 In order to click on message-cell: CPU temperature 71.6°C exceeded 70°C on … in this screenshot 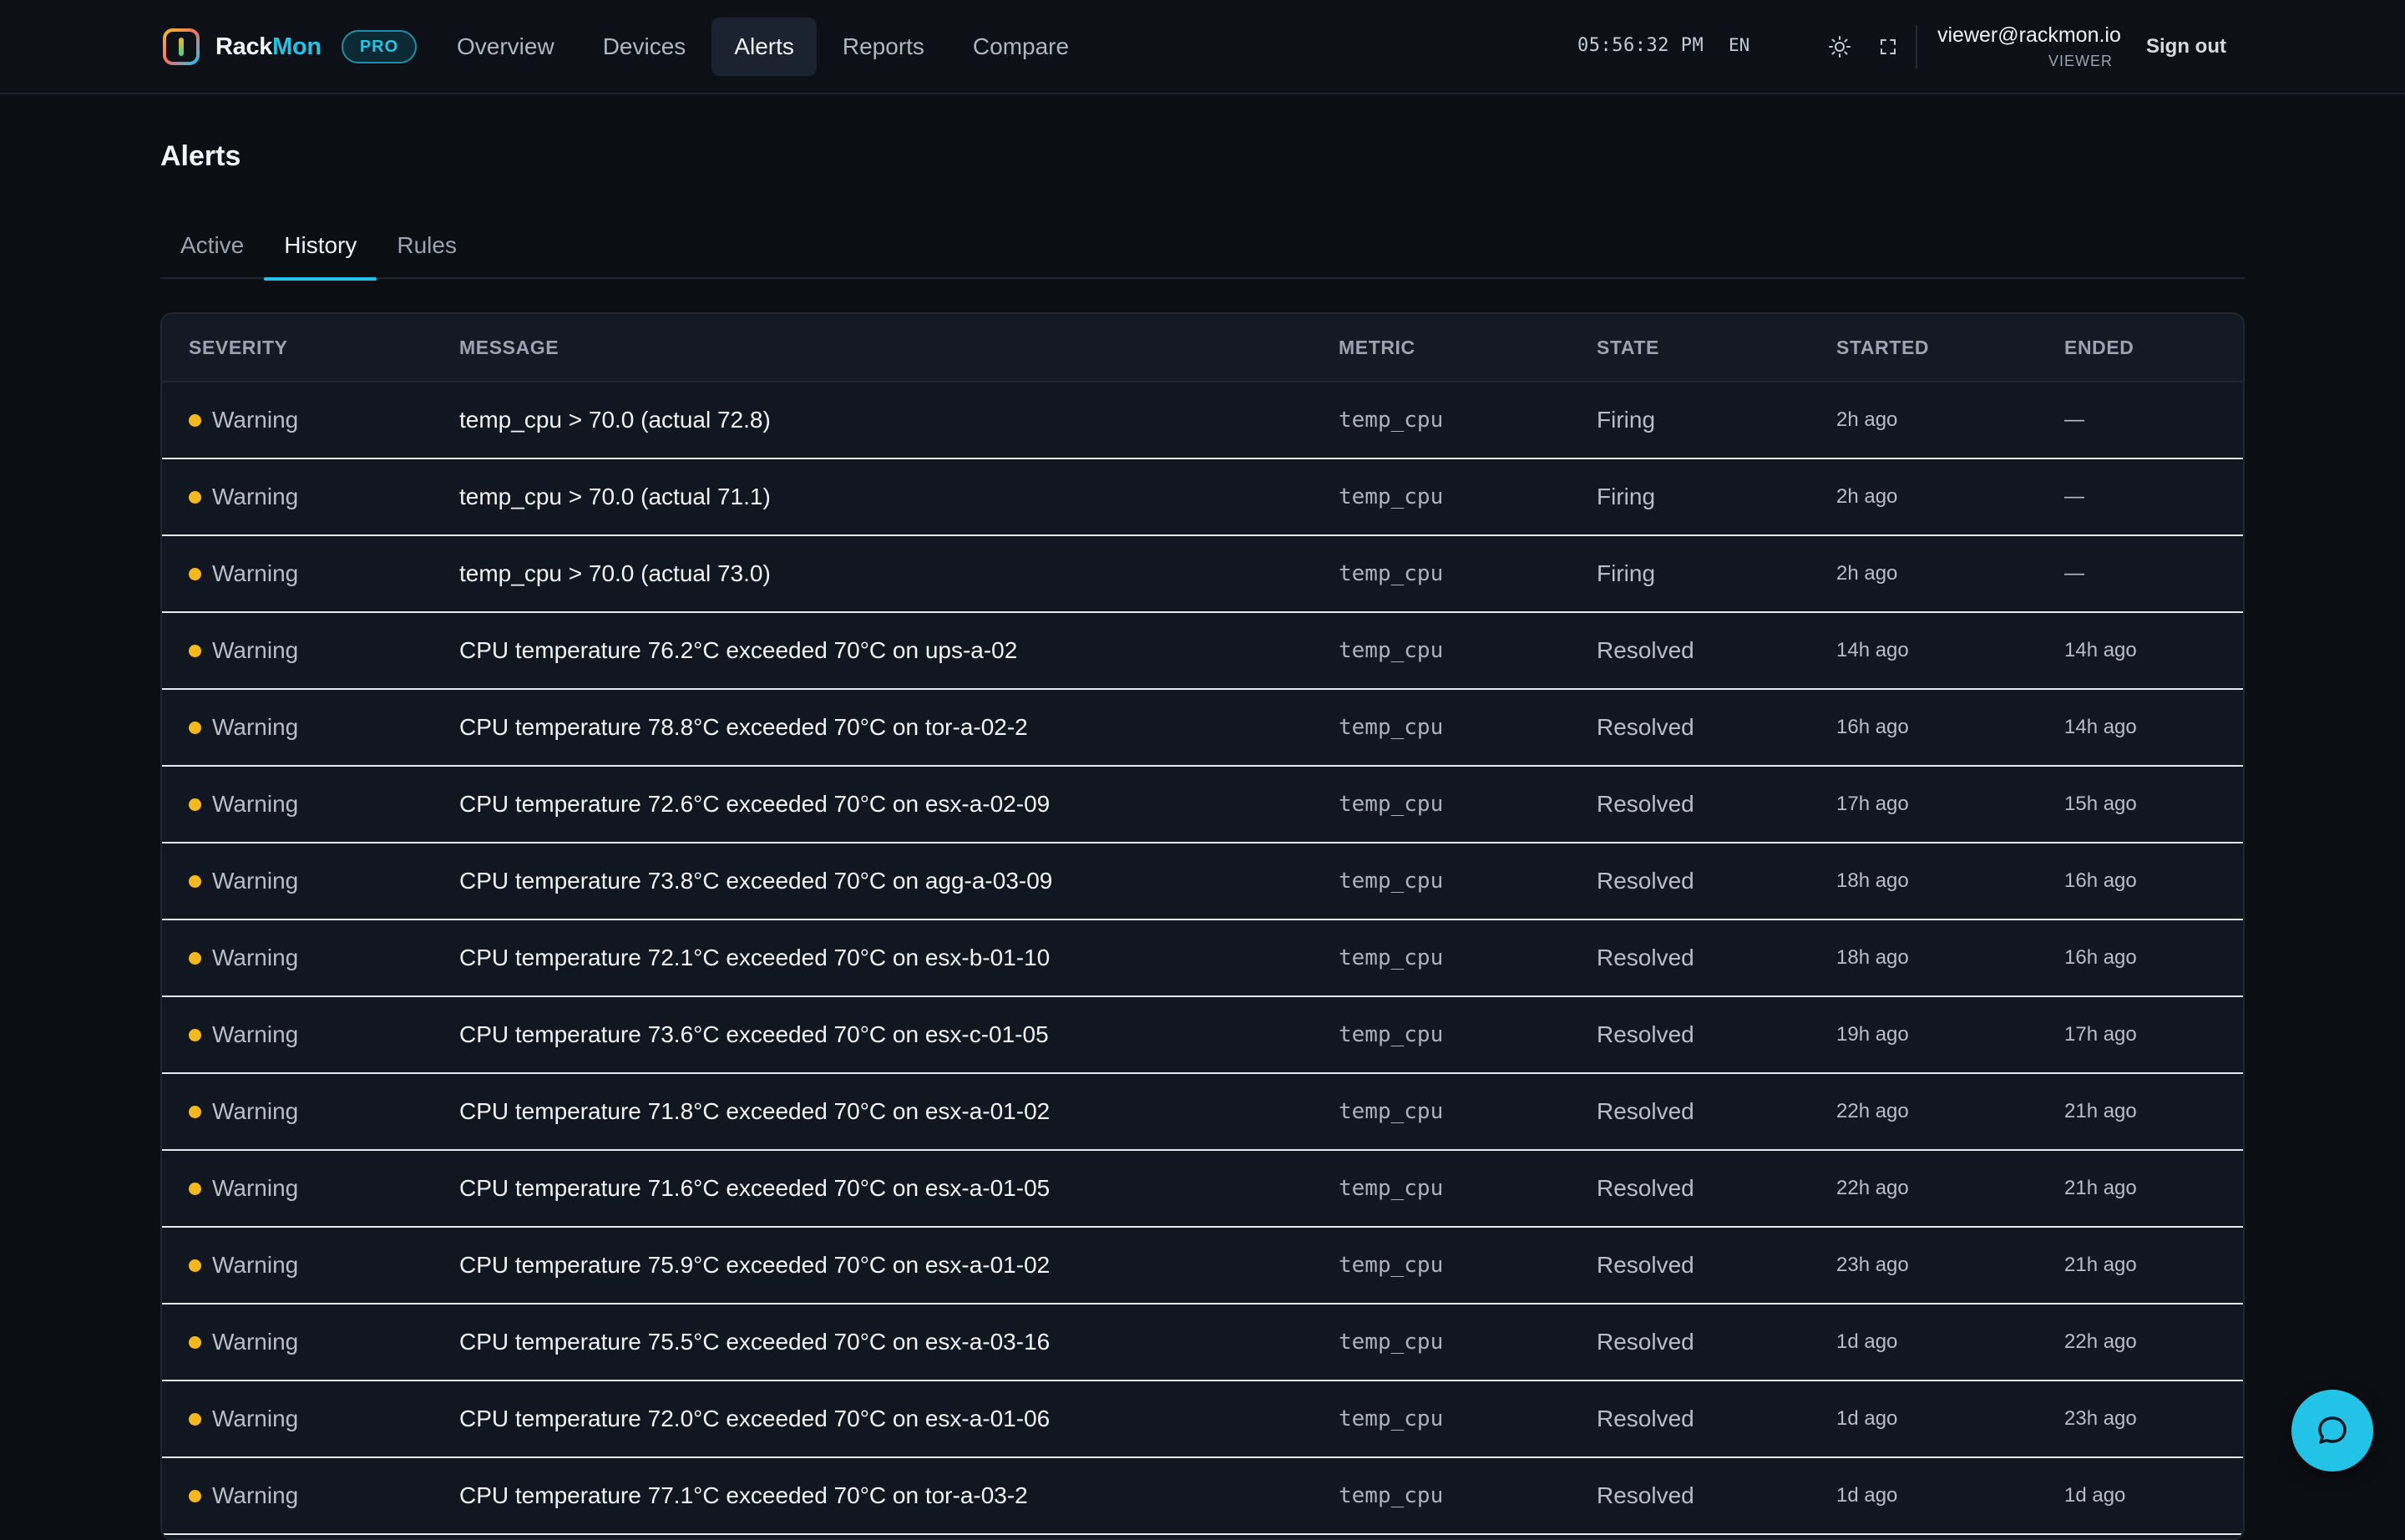, I will do `click(755, 1188)`.